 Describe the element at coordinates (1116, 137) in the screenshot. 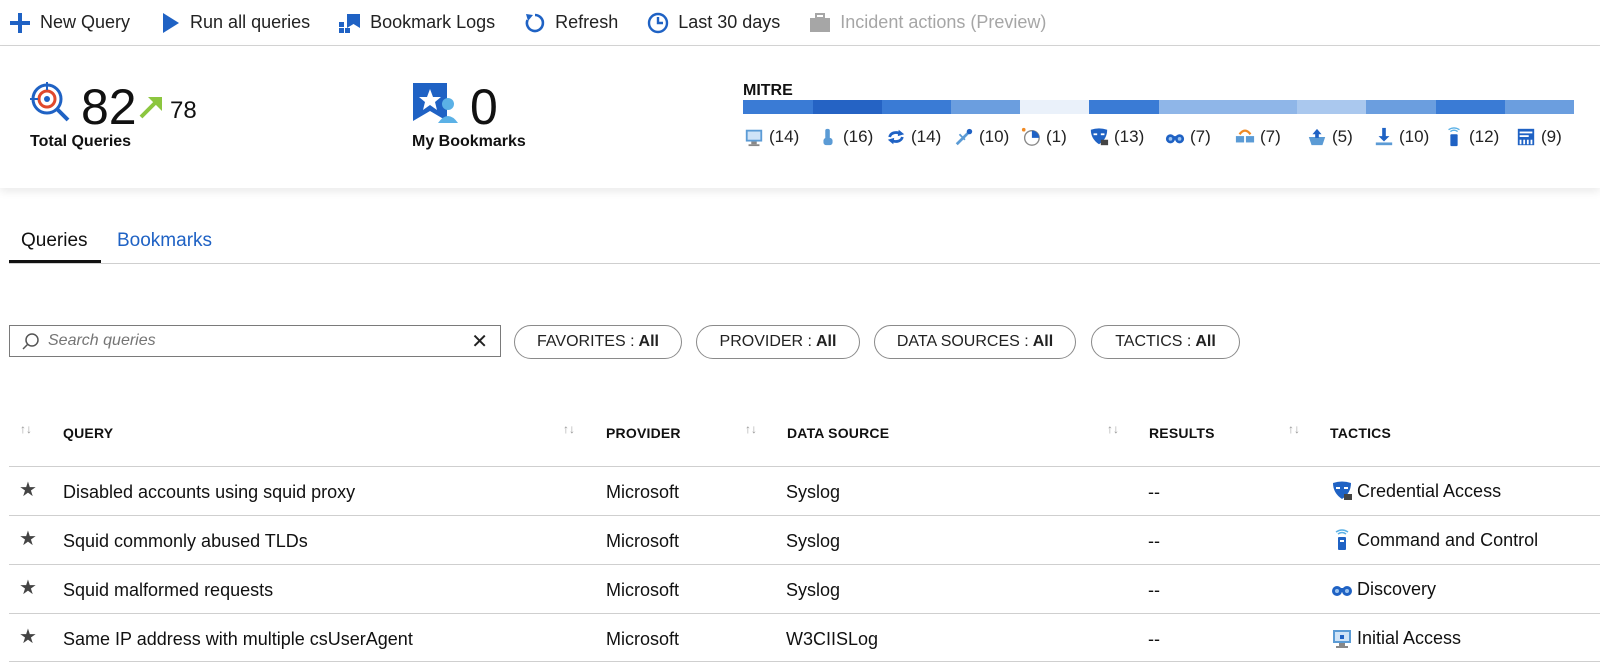

I see `mitre-tactic-item: (13)` at that location.